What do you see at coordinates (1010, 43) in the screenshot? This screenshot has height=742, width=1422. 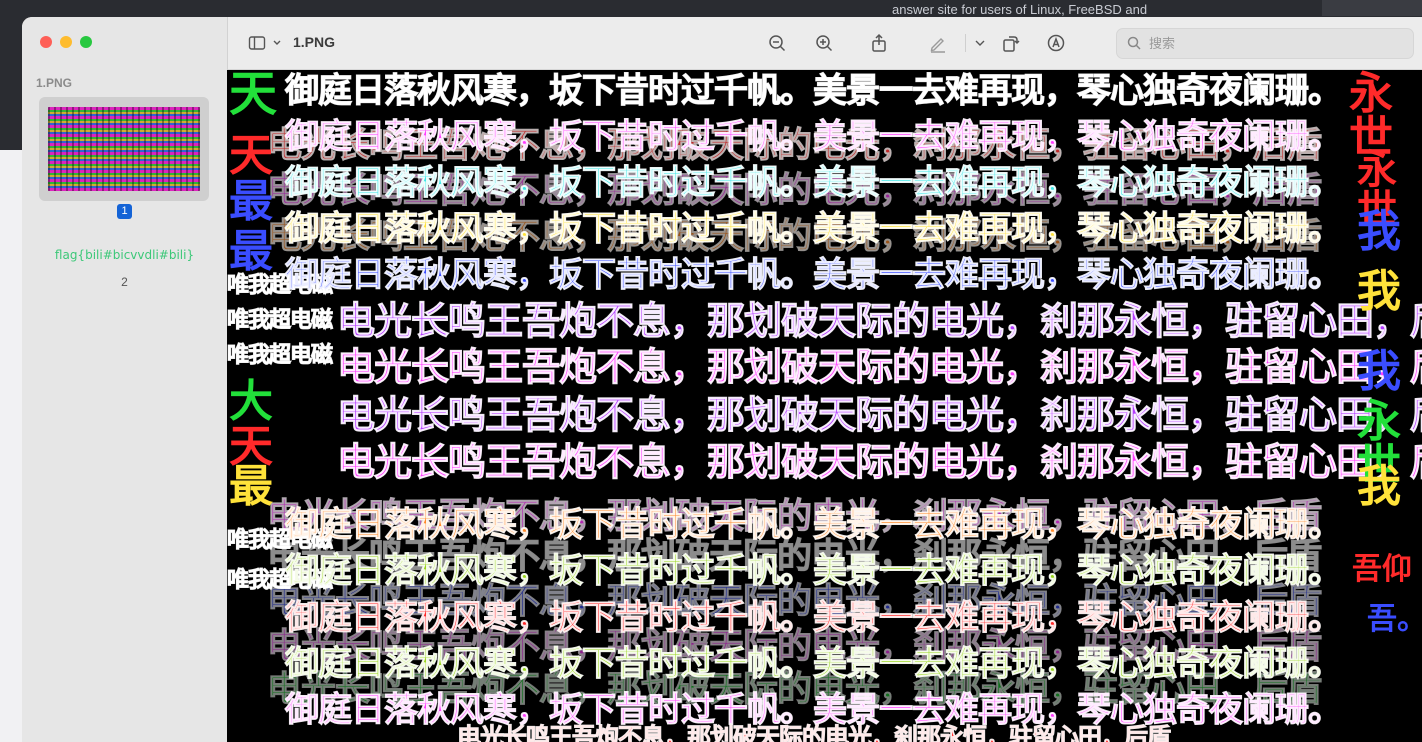 I see `rotate-icon` at bounding box center [1010, 43].